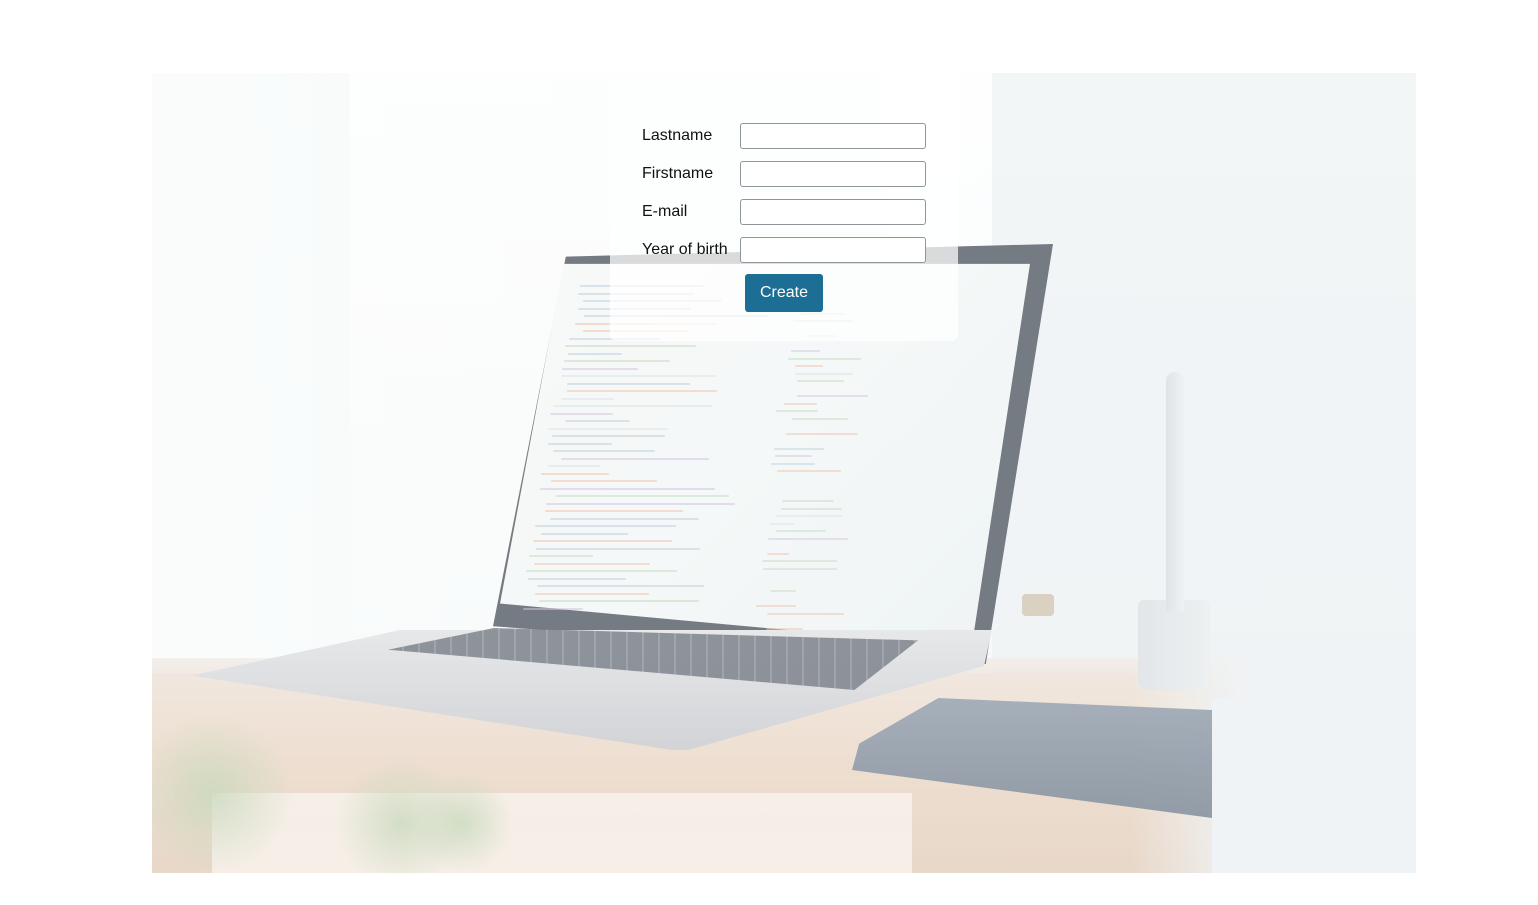  I want to click on lastname-row: Lastname, so click(792, 136).